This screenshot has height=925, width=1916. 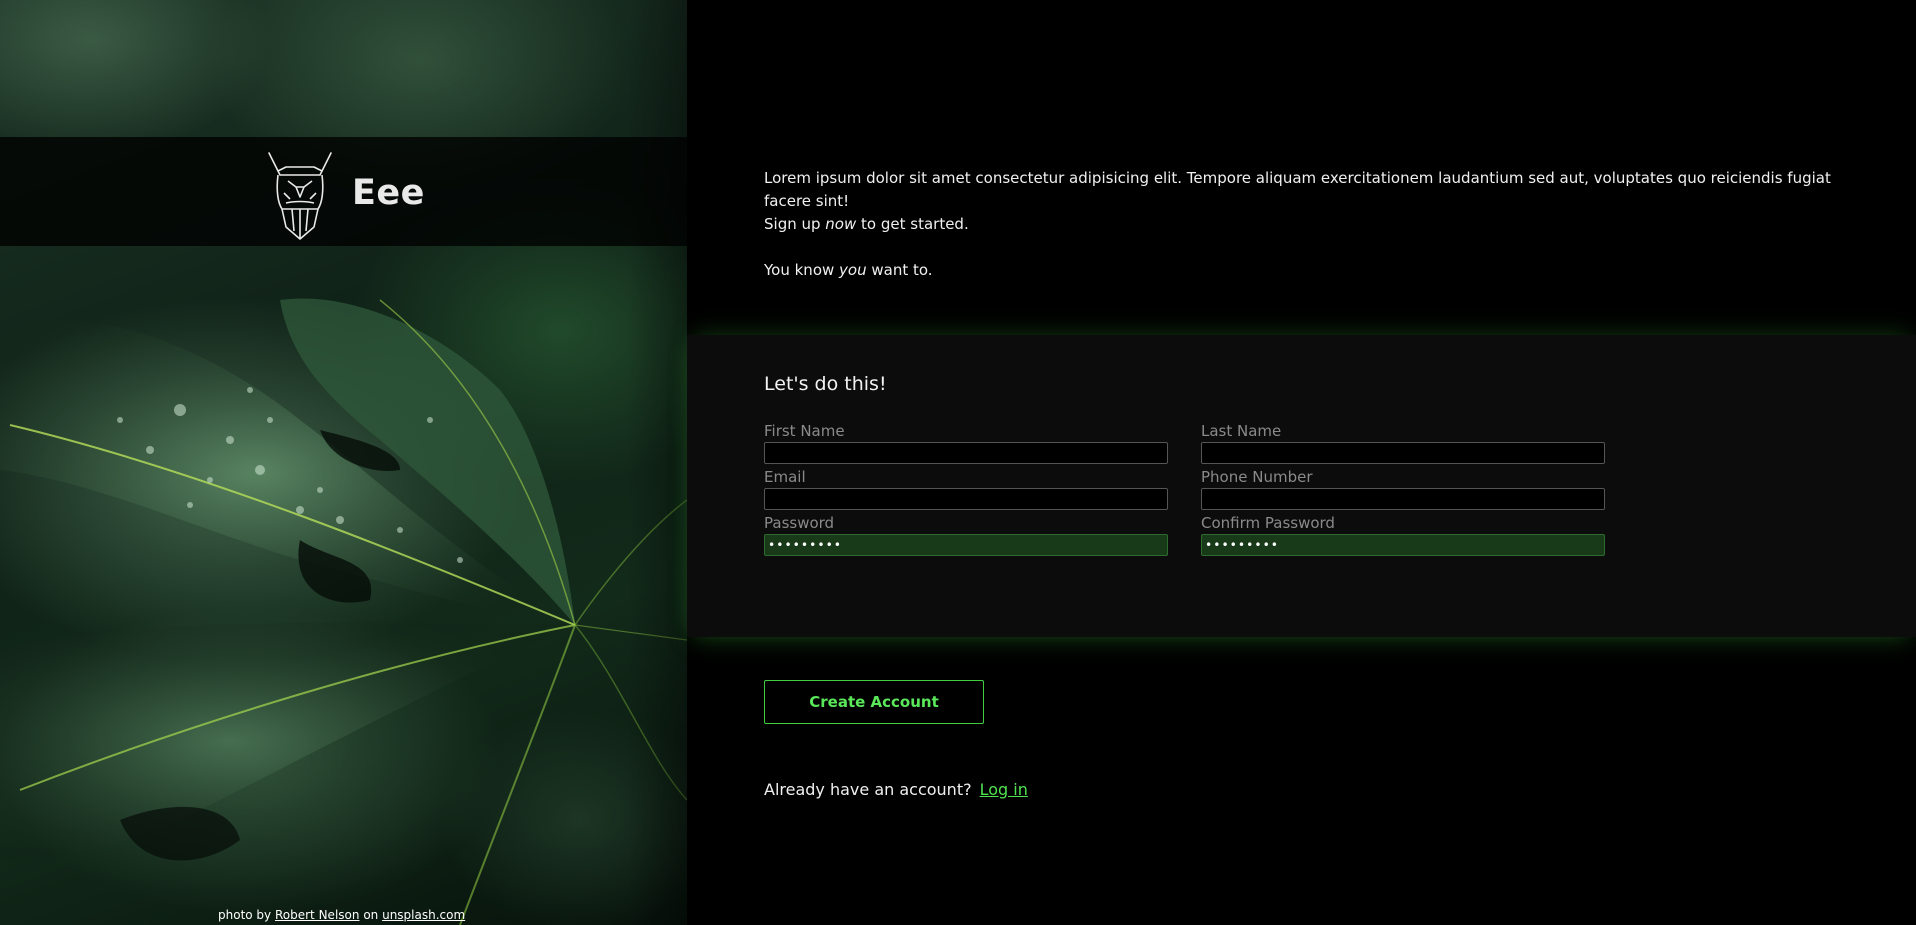 What do you see at coordinates (902, 270) in the screenshot?
I see `know-suffix: want to.` at bounding box center [902, 270].